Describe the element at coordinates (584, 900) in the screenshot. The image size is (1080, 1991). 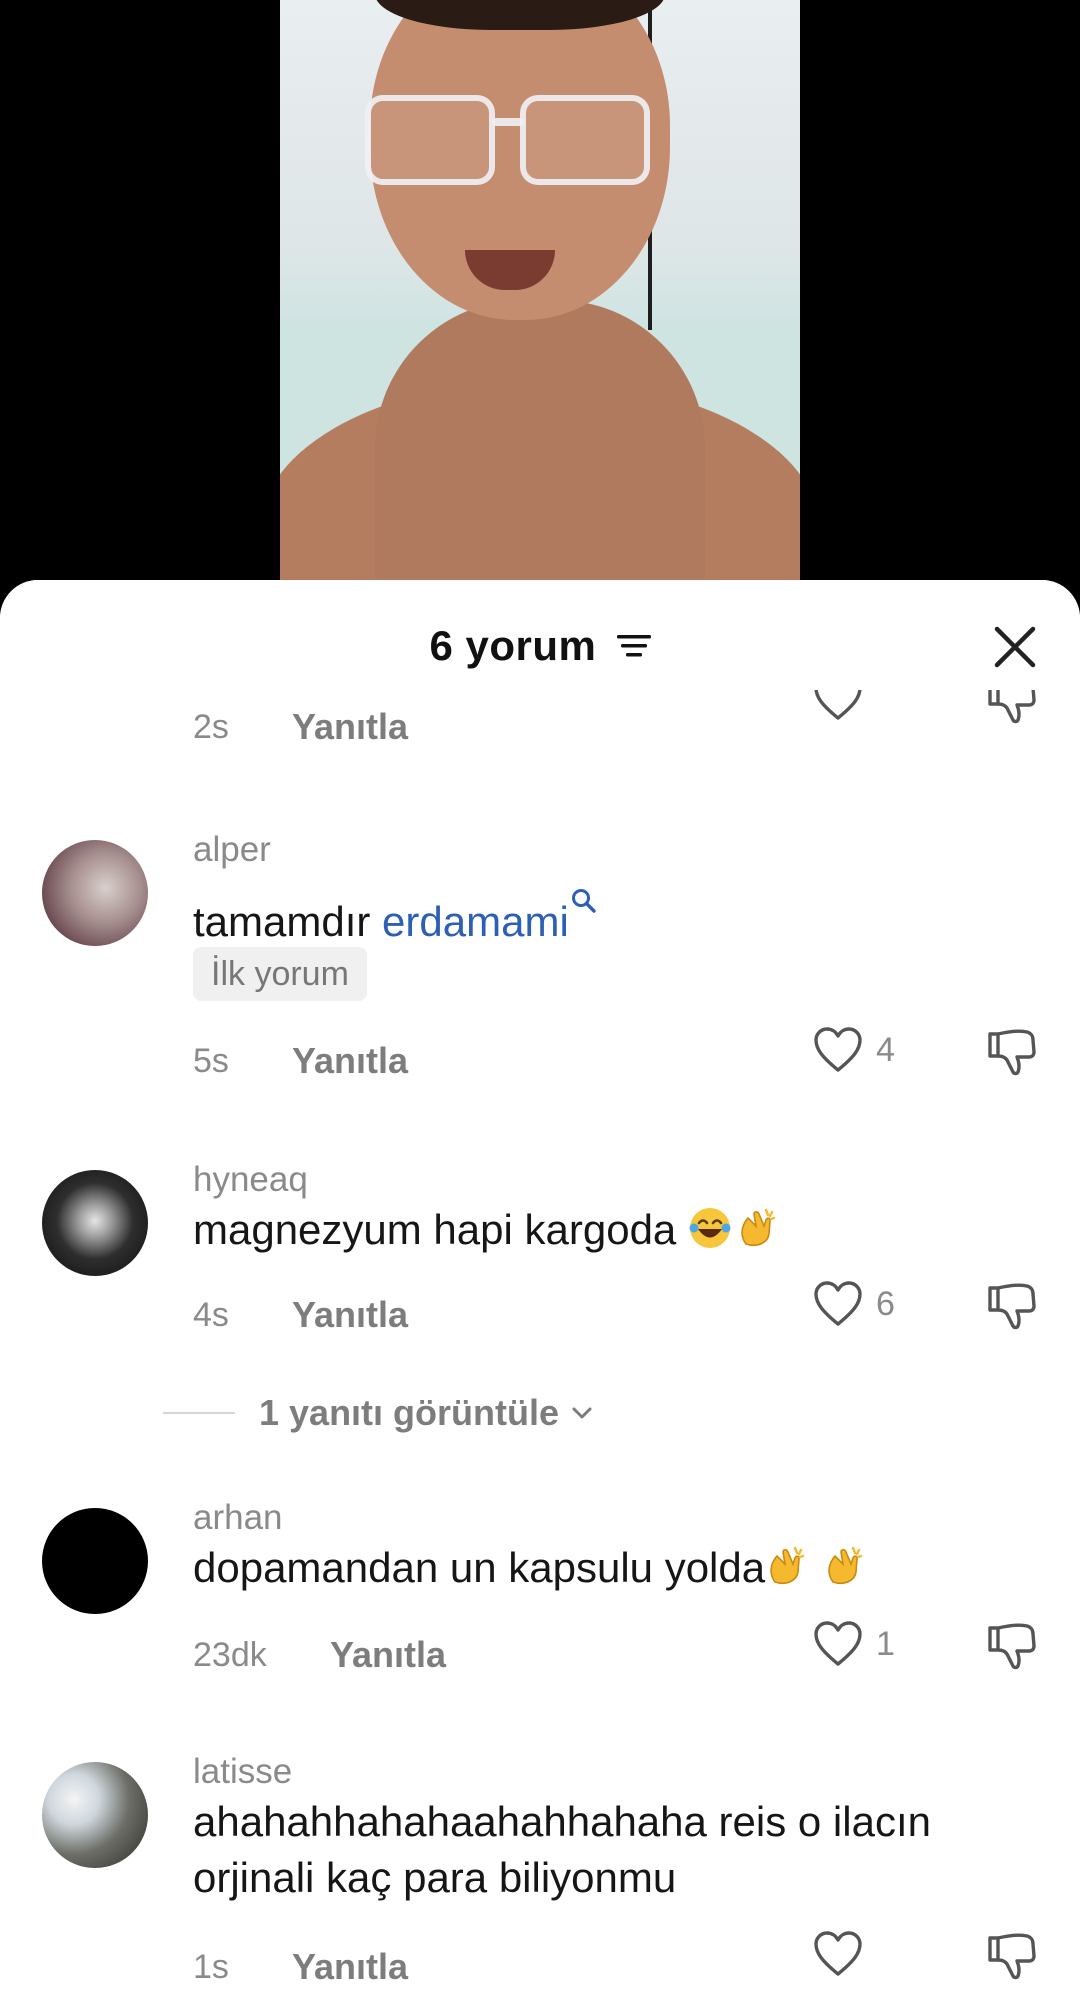
I see `search-icon` at that location.